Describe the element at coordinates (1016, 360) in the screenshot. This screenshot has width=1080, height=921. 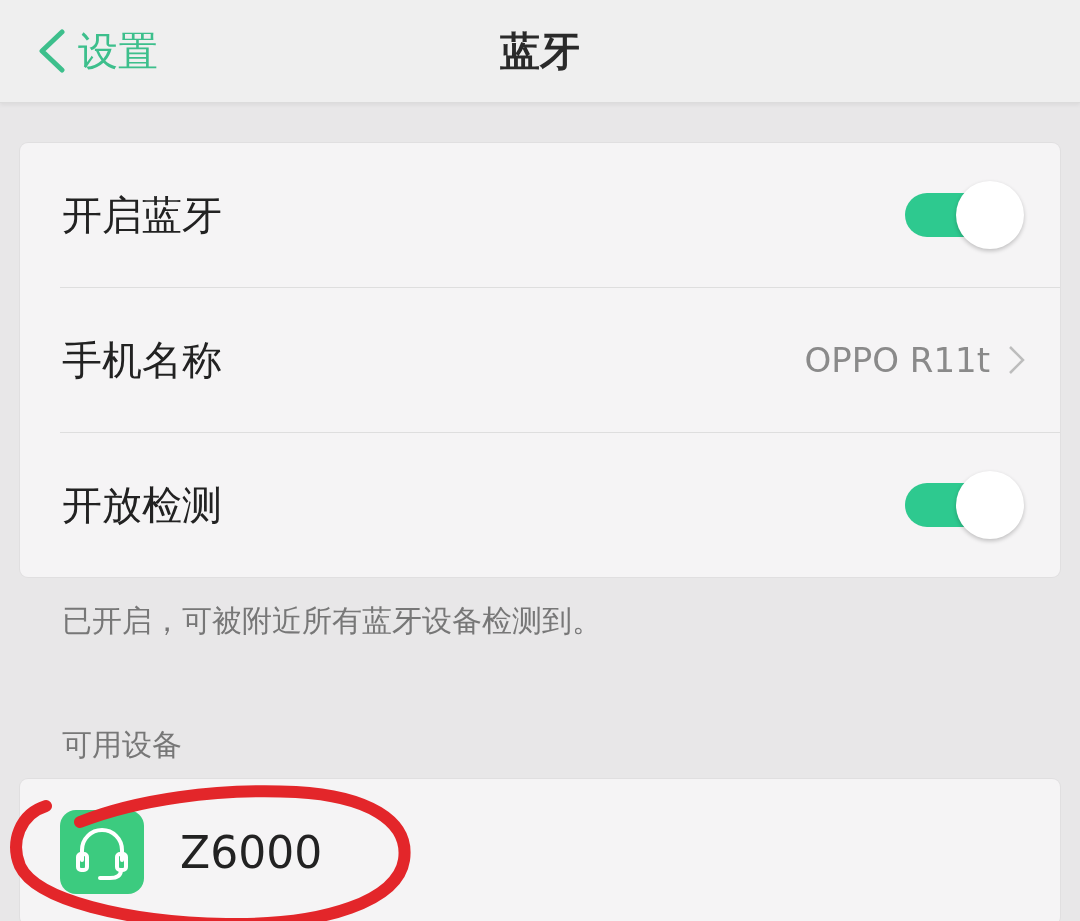
I see `chevron-right-icon` at that location.